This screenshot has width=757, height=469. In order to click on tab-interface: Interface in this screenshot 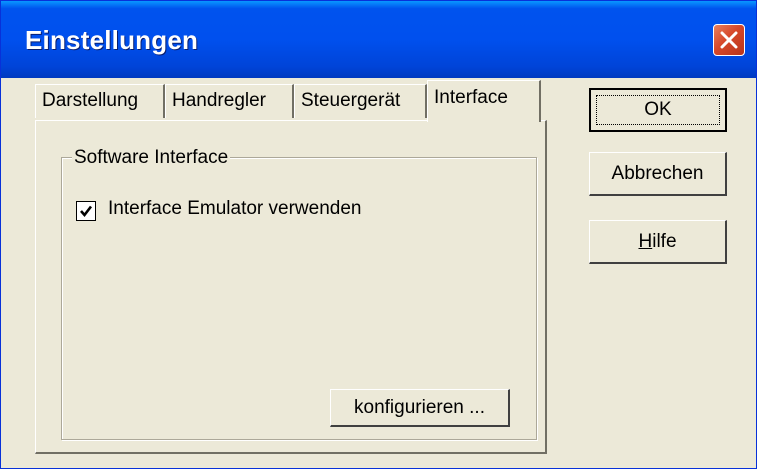, I will do `click(484, 101)`.